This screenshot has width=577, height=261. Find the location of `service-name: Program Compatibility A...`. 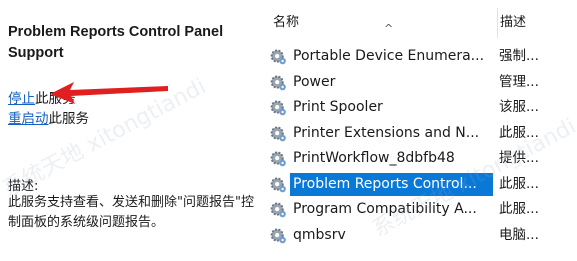

service-name: Program Compatibility A... is located at coordinates (385, 209).